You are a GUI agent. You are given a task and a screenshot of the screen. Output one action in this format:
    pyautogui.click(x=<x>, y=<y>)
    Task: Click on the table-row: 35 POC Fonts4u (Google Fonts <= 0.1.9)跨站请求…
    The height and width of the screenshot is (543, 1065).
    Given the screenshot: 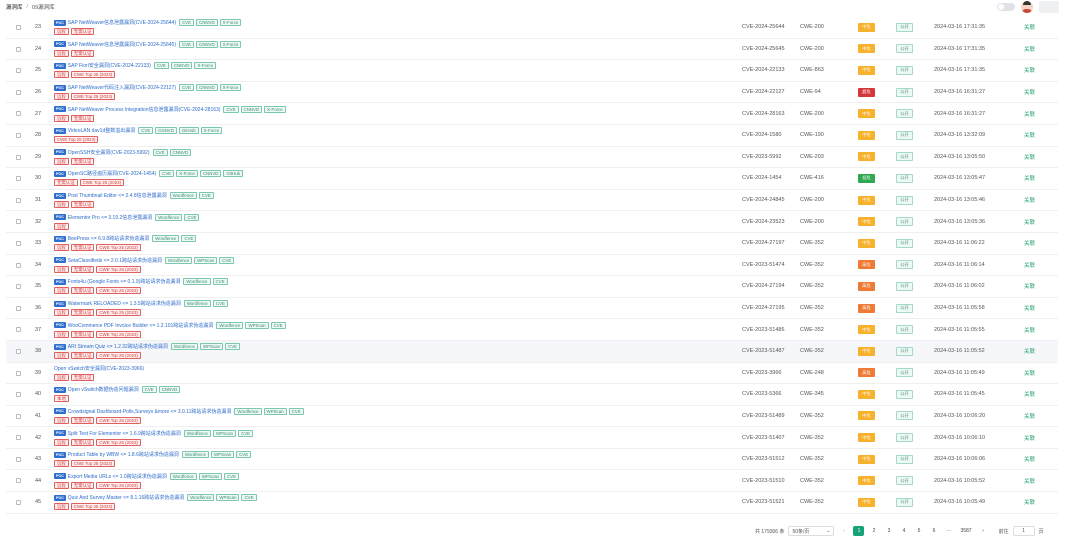 What is the action you would take?
    pyautogui.click(x=532, y=287)
    